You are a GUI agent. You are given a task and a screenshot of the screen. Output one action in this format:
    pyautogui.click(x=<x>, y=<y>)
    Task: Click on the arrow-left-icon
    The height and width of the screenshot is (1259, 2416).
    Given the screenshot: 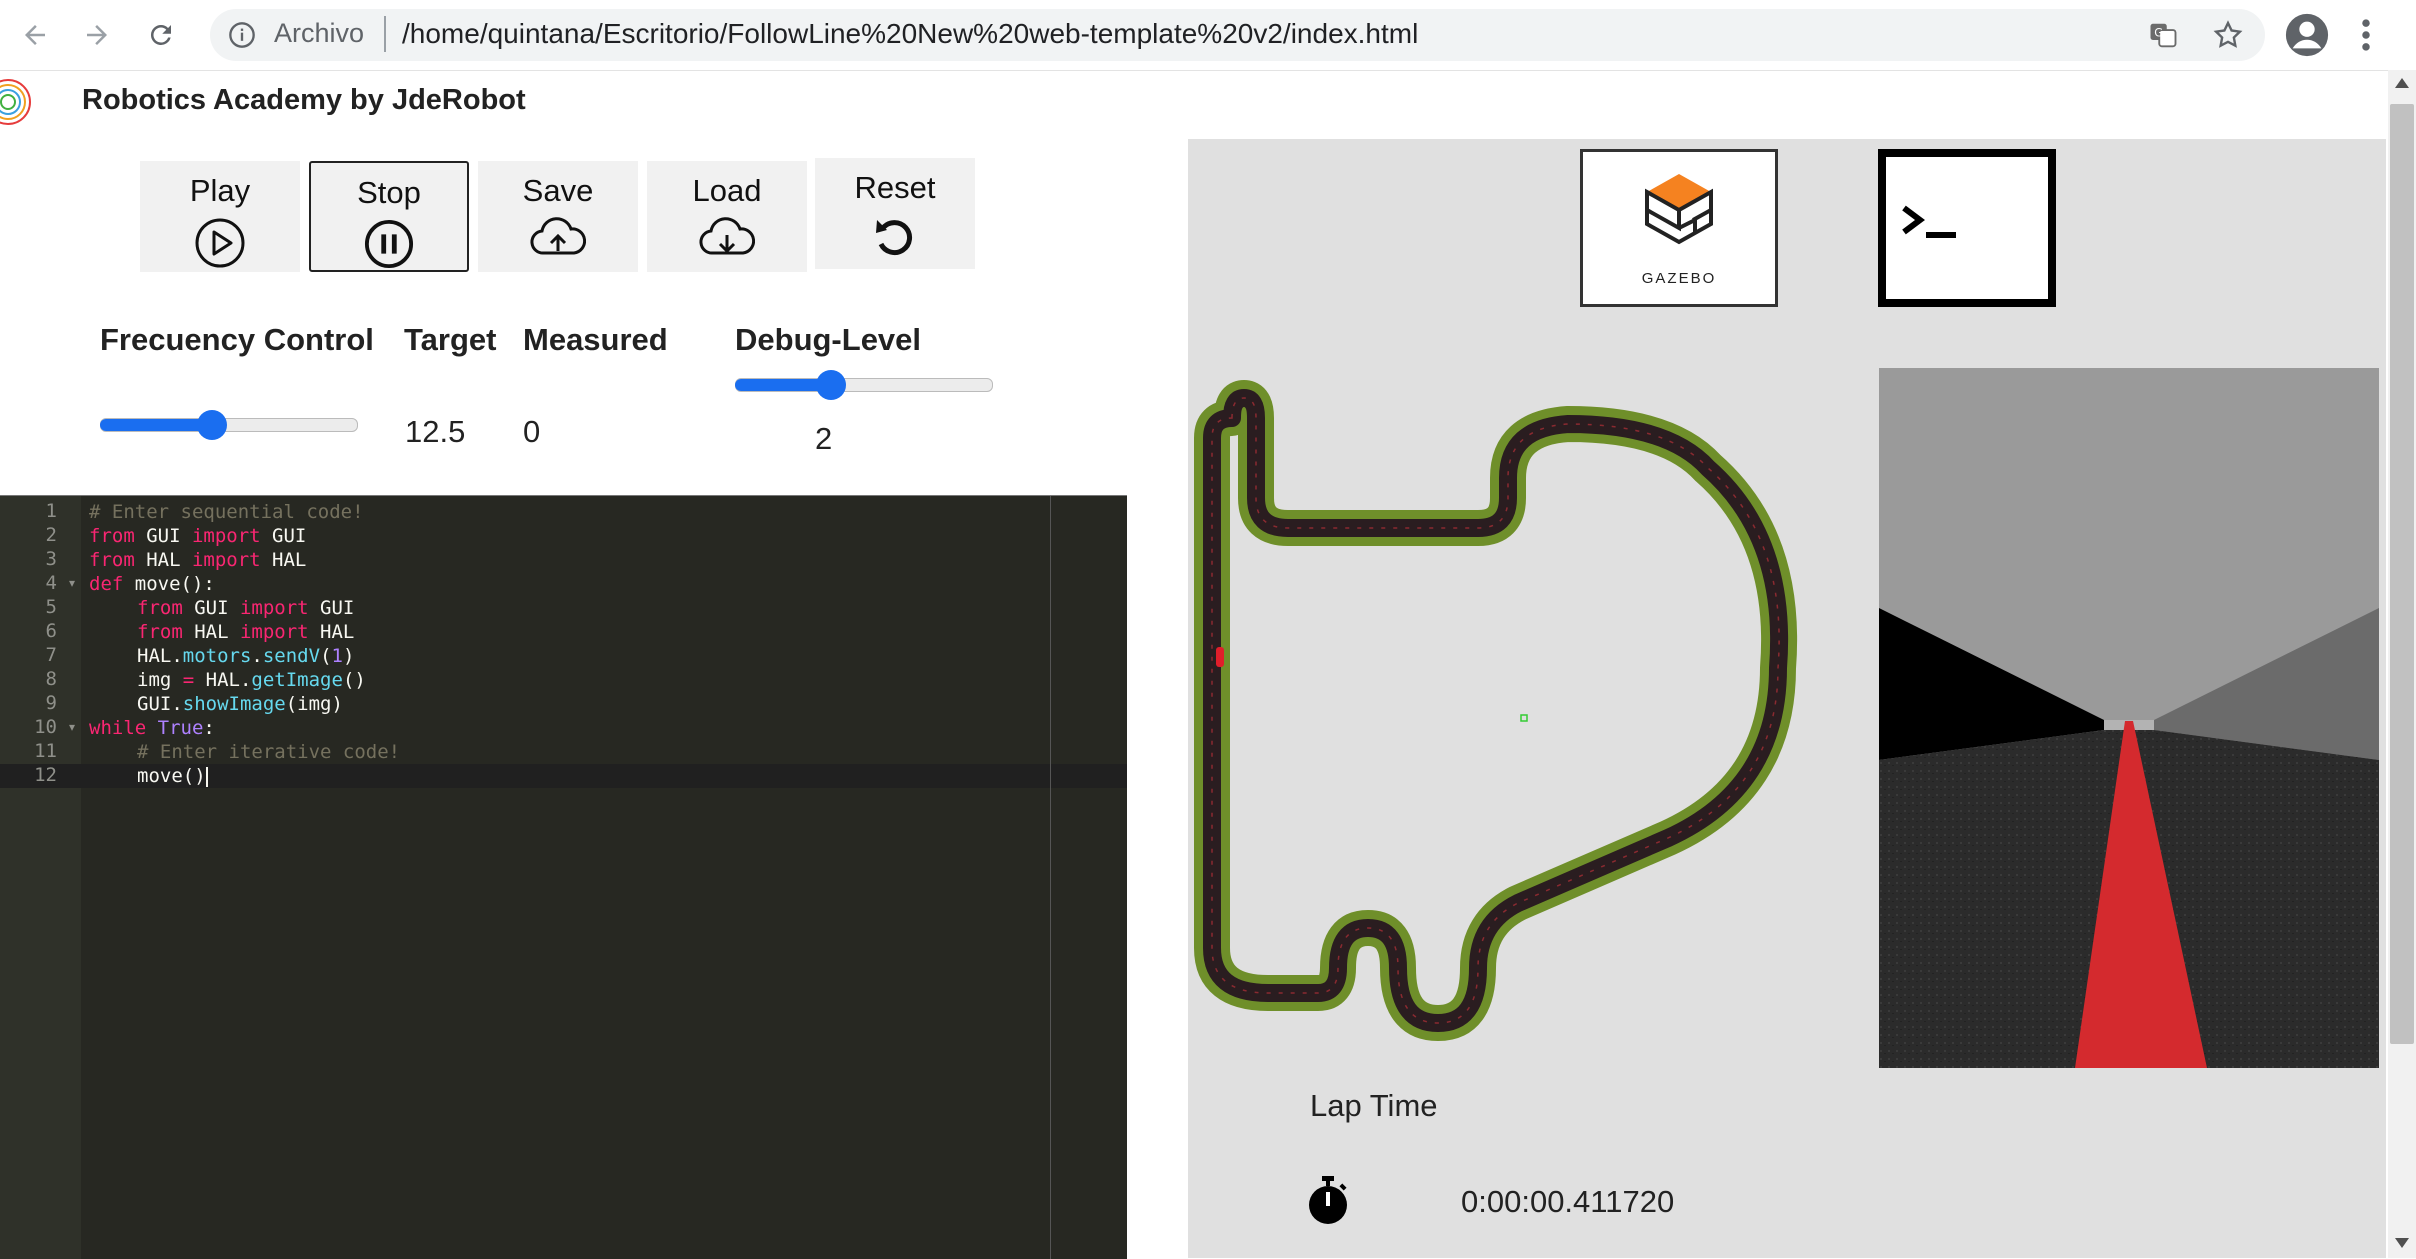 What is the action you would take?
    pyautogui.click(x=35, y=35)
    